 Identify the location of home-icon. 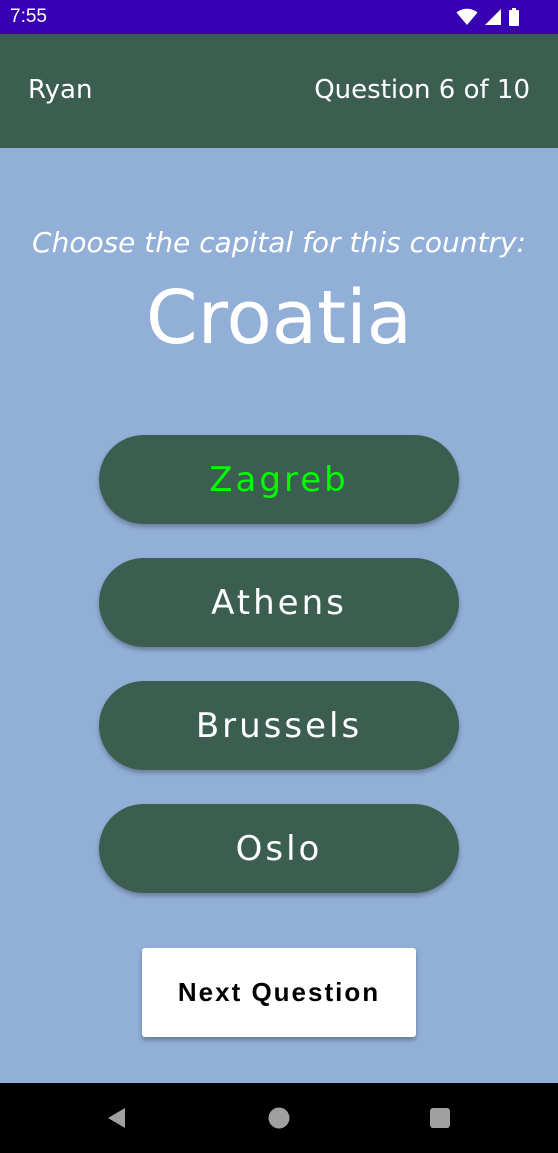
(279, 1118).